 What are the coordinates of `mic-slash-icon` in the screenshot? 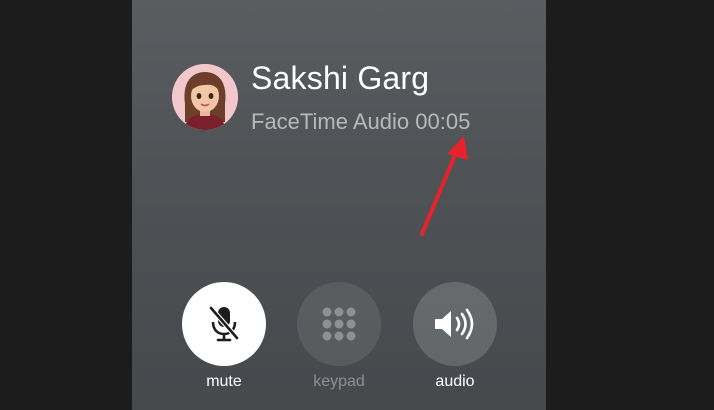 It's located at (224, 324).